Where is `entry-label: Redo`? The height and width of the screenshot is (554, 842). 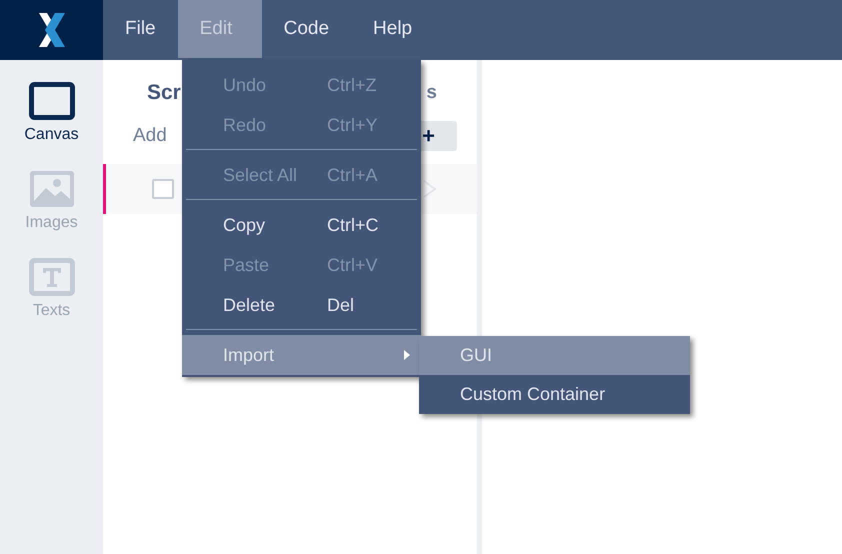 entry-label: Redo is located at coordinates (245, 125).